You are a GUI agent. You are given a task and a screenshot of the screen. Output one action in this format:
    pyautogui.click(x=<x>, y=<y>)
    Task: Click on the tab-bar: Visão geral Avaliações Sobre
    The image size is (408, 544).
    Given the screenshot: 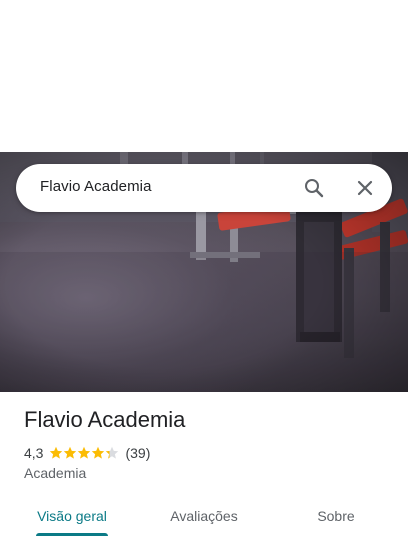 What is the action you would take?
    pyautogui.click(x=204, y=520)
    